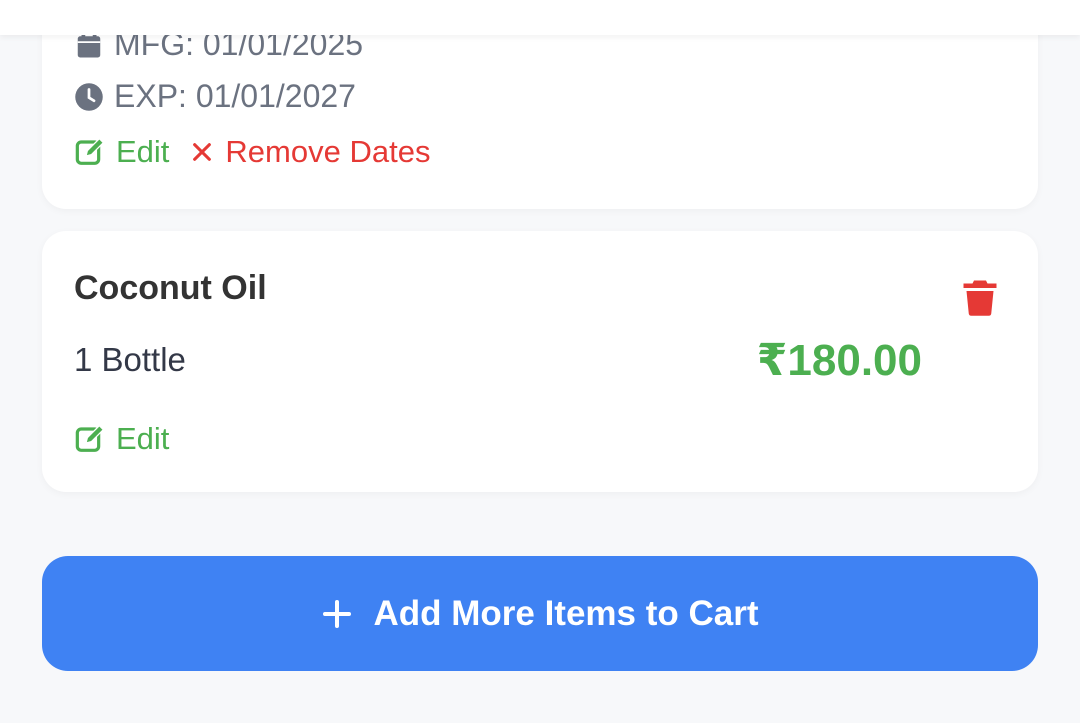  I want to click on add-more-items-button: Add More Items to Cart, so click(540, 613).